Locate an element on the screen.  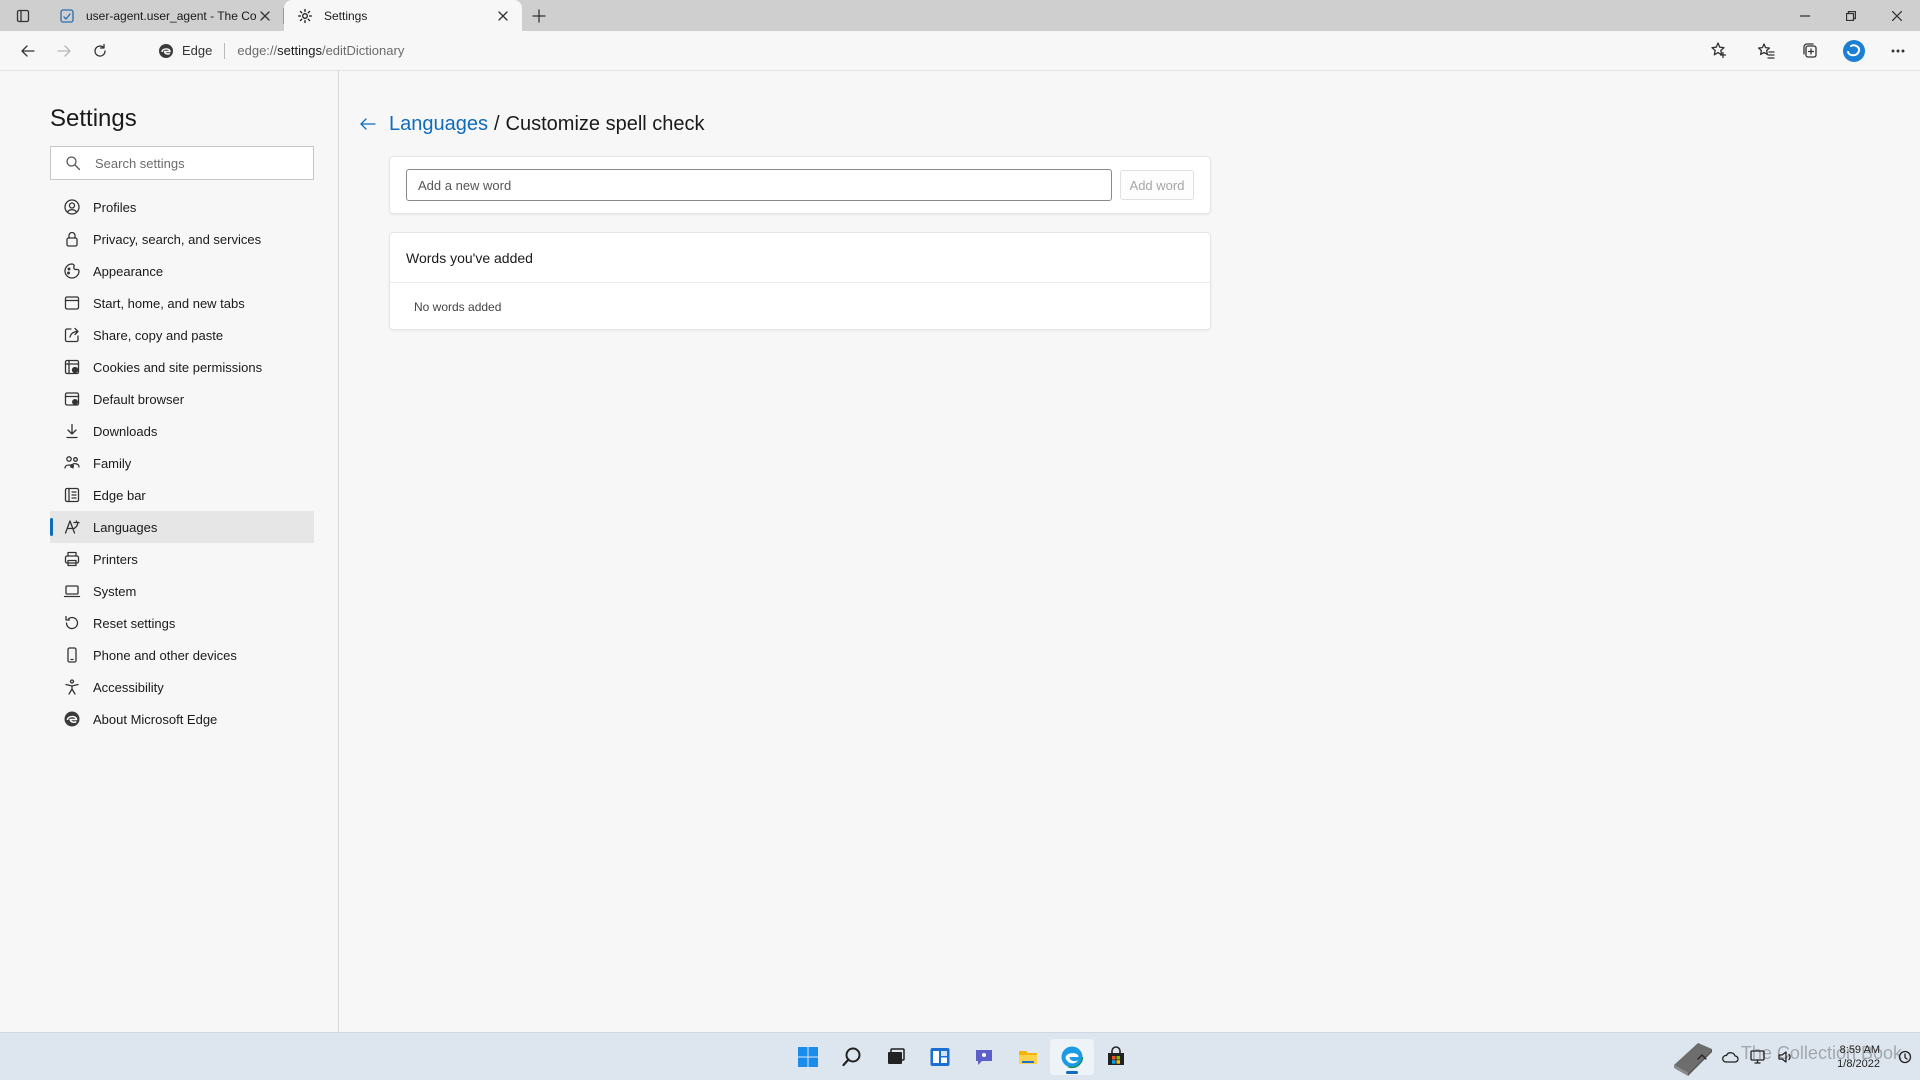
system-tray: 8:59 AM 1/8/2022 is located at coordinates (1804, 1056).